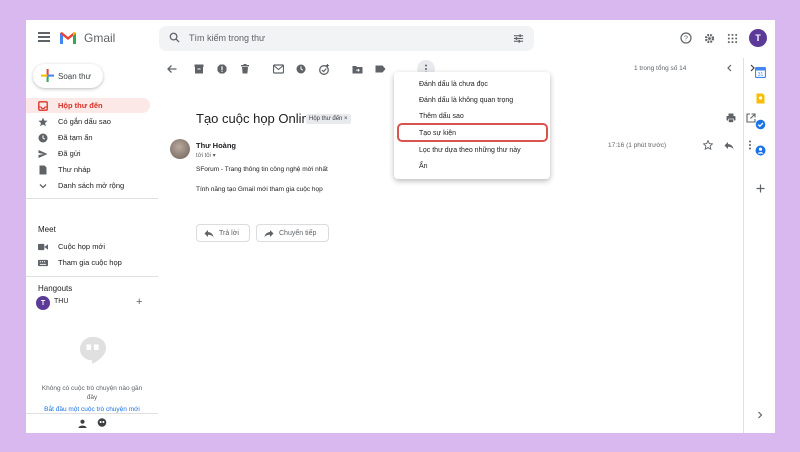 The height and width of the screenshot is (452, 800). What do you see at coordinates (172, 69) in the screenshot?
I see `back-arrow-icon` at bounding box center [172, 69].